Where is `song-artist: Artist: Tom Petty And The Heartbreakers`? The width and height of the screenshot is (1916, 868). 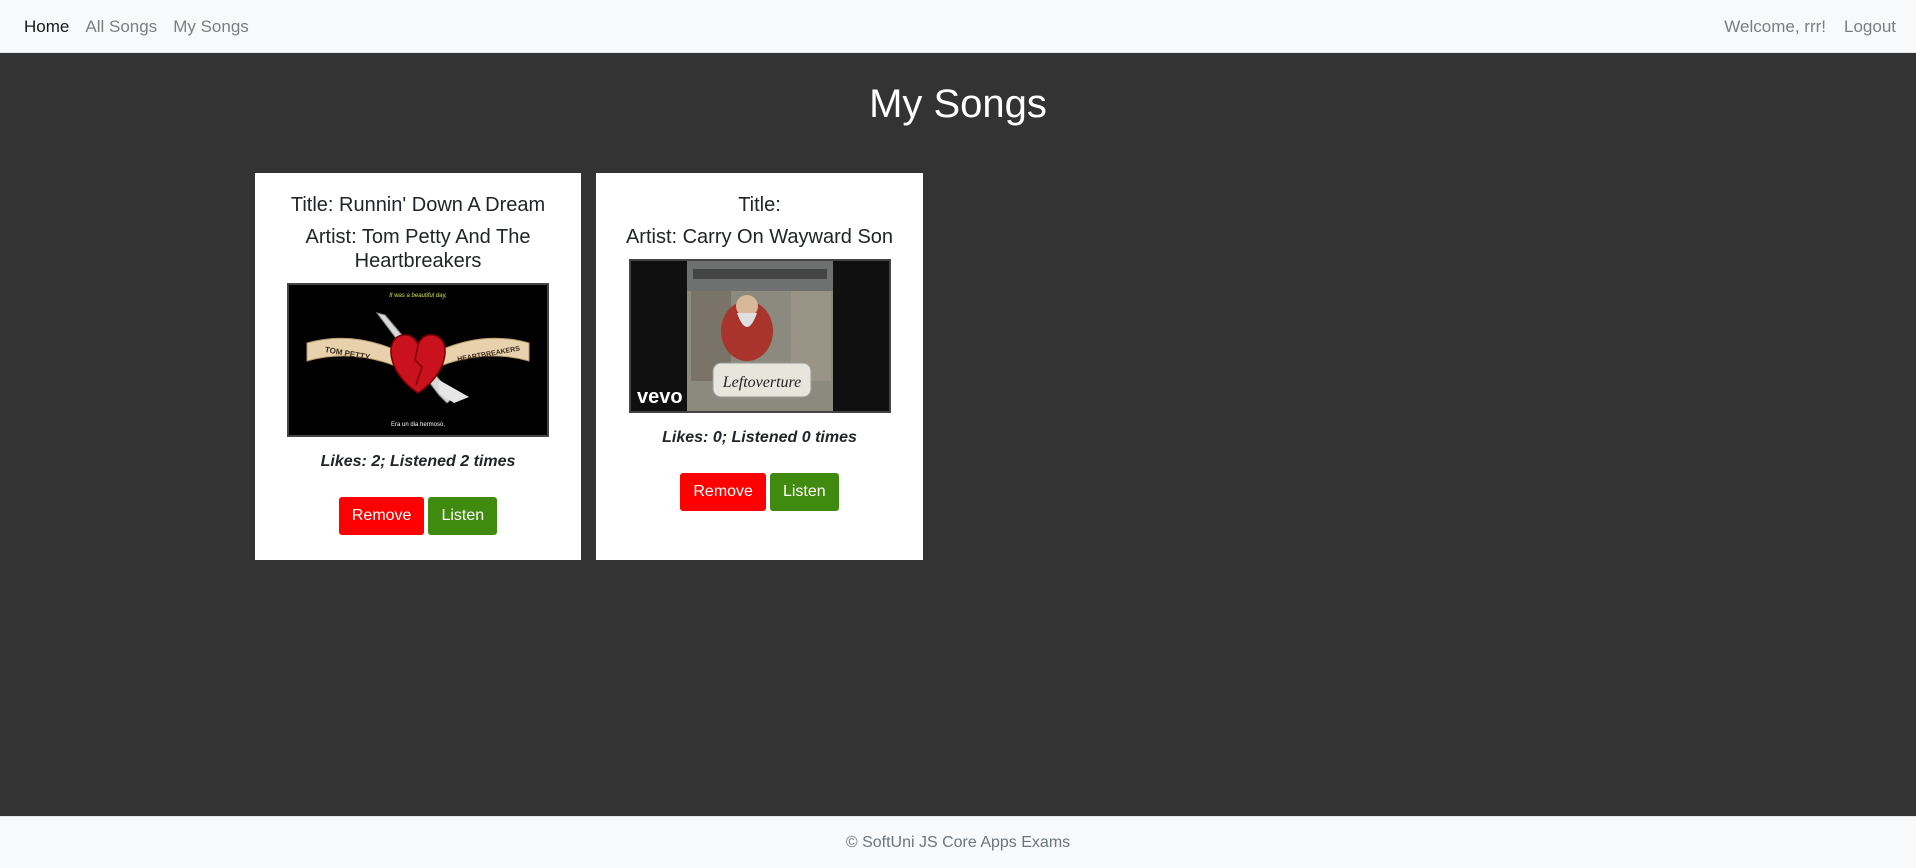
song-artist: Artist: Tom Petty And The Heartbreakers is located at coordinates (418, 249).